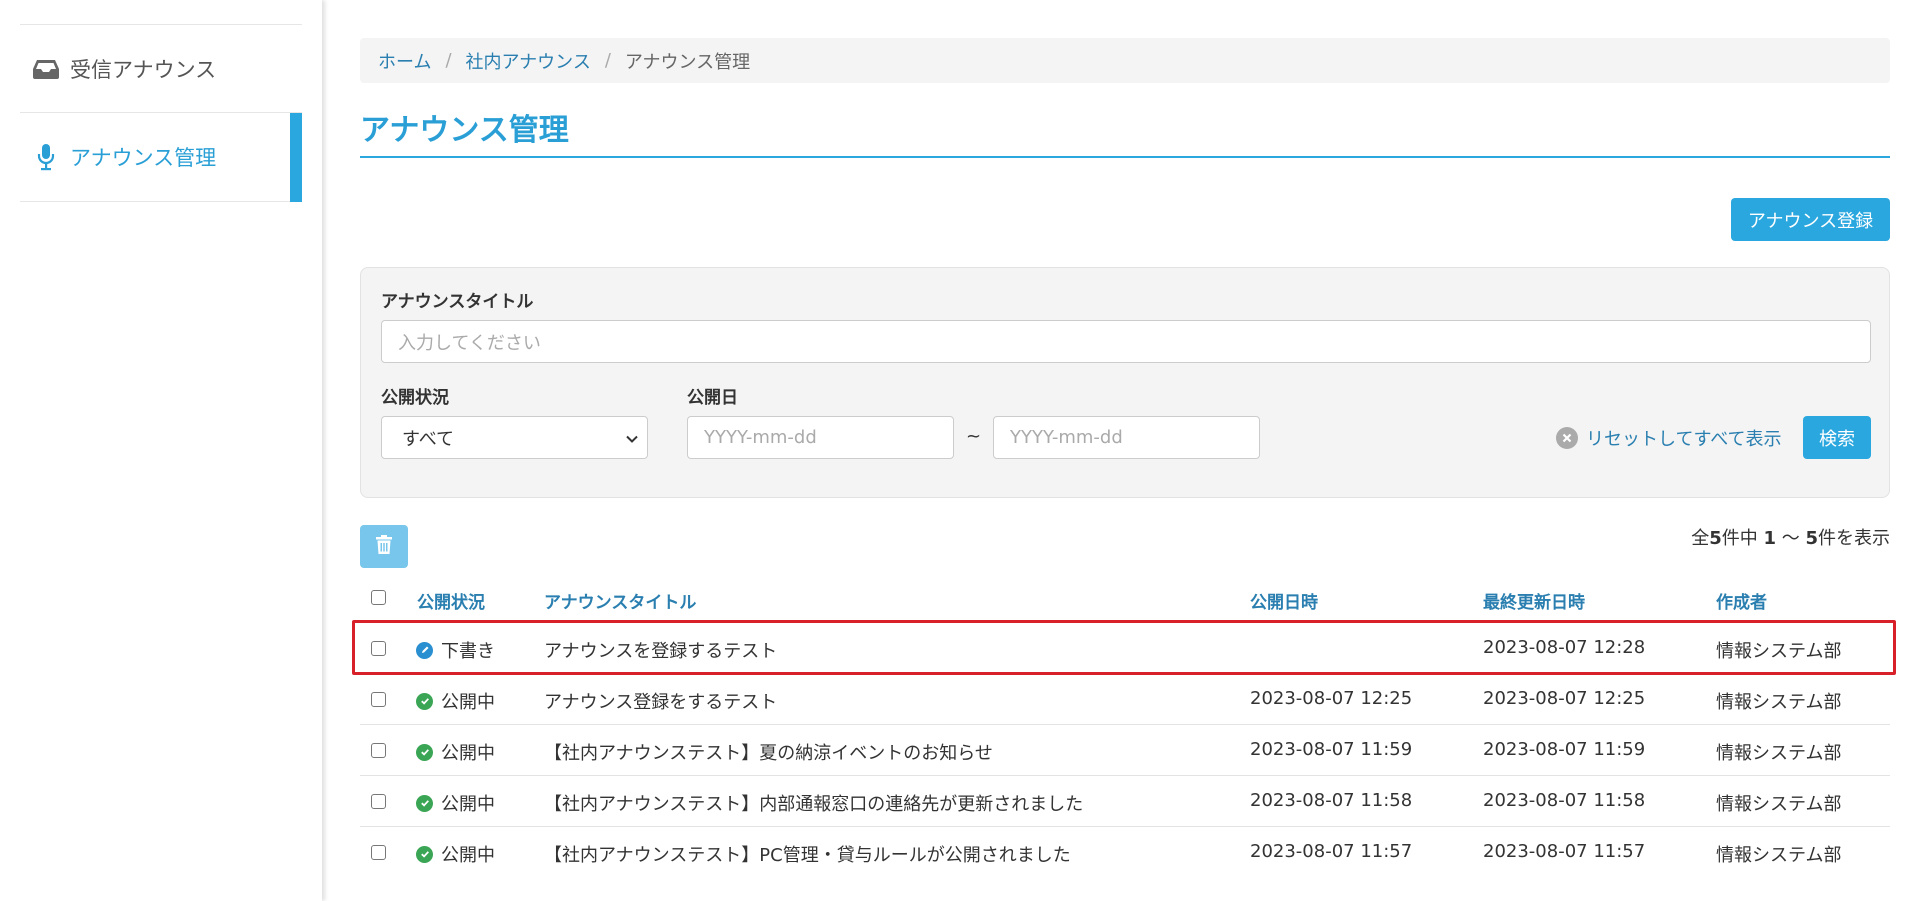 Image resolution: width=1920 pixels, height=901 pixels. What do you see at coordinates (457, 302) in the screenshot?
I see `title-field-label: アナウンスタイトル` at bounding box center [457, 302].